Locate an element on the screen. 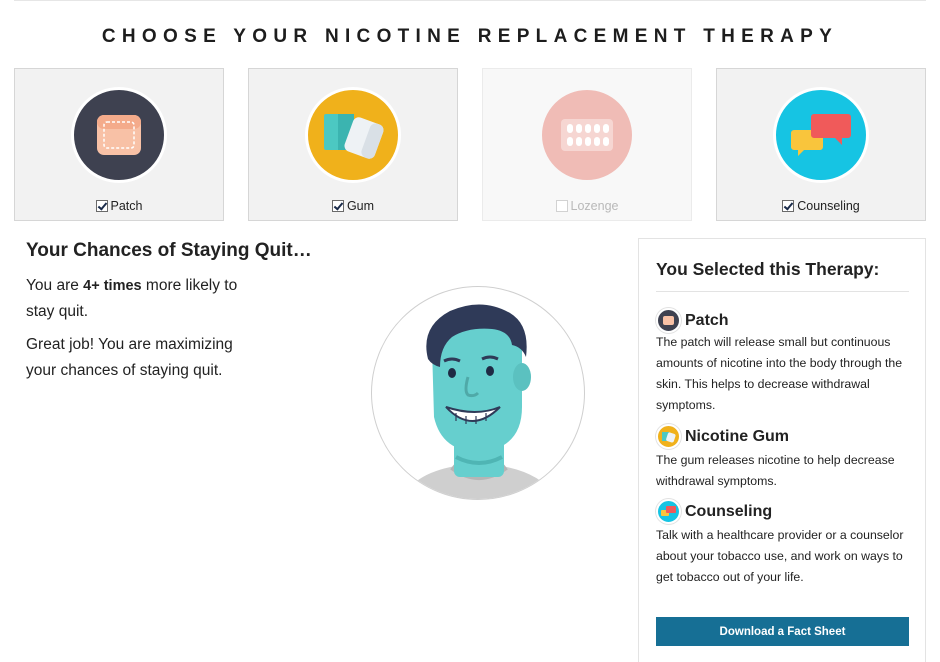 The width and height of the screenshot is (940, 662). selected-item-patch: Patch is located at coordinates (692, 320).